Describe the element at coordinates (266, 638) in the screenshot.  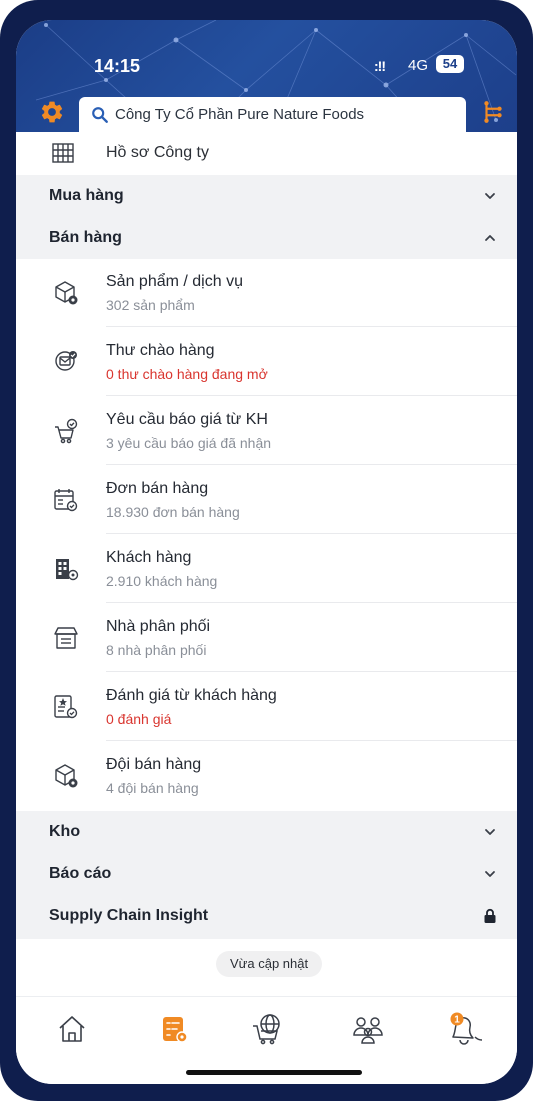
I see `list-item-distributors: Nhà phân phối 8 nhà phân phối` at that location.